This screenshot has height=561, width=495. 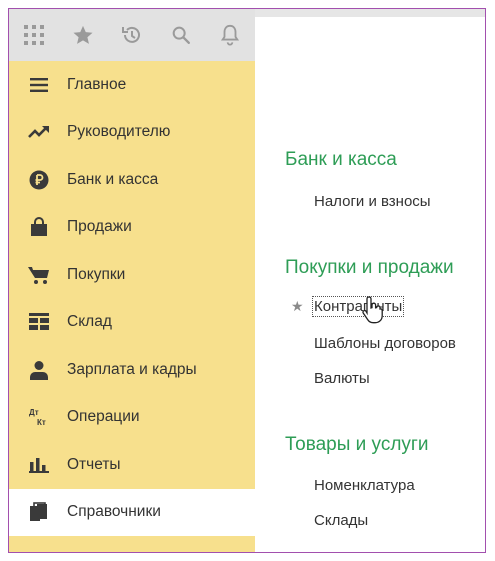 I want to click on sidebar-item-reports: Отчеты, so click(x=132, y=465).